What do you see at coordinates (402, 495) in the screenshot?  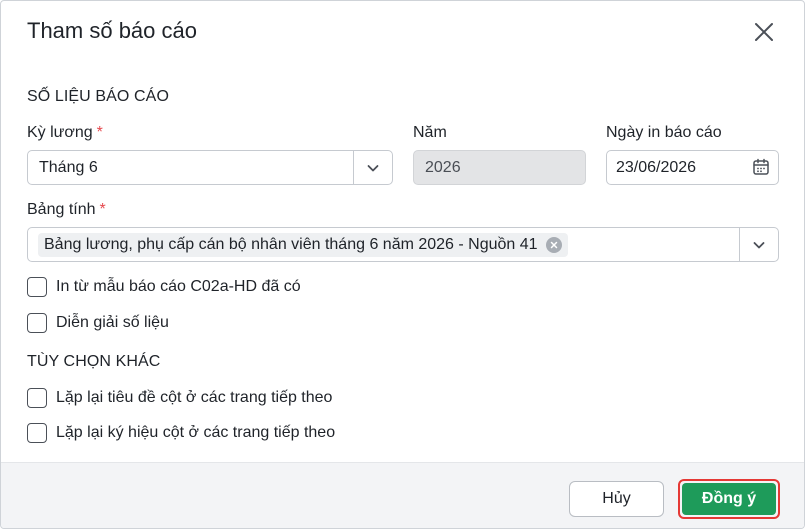 I see `dialog-footer: Hủy Đồng ý` at bounding box center [402, 495].